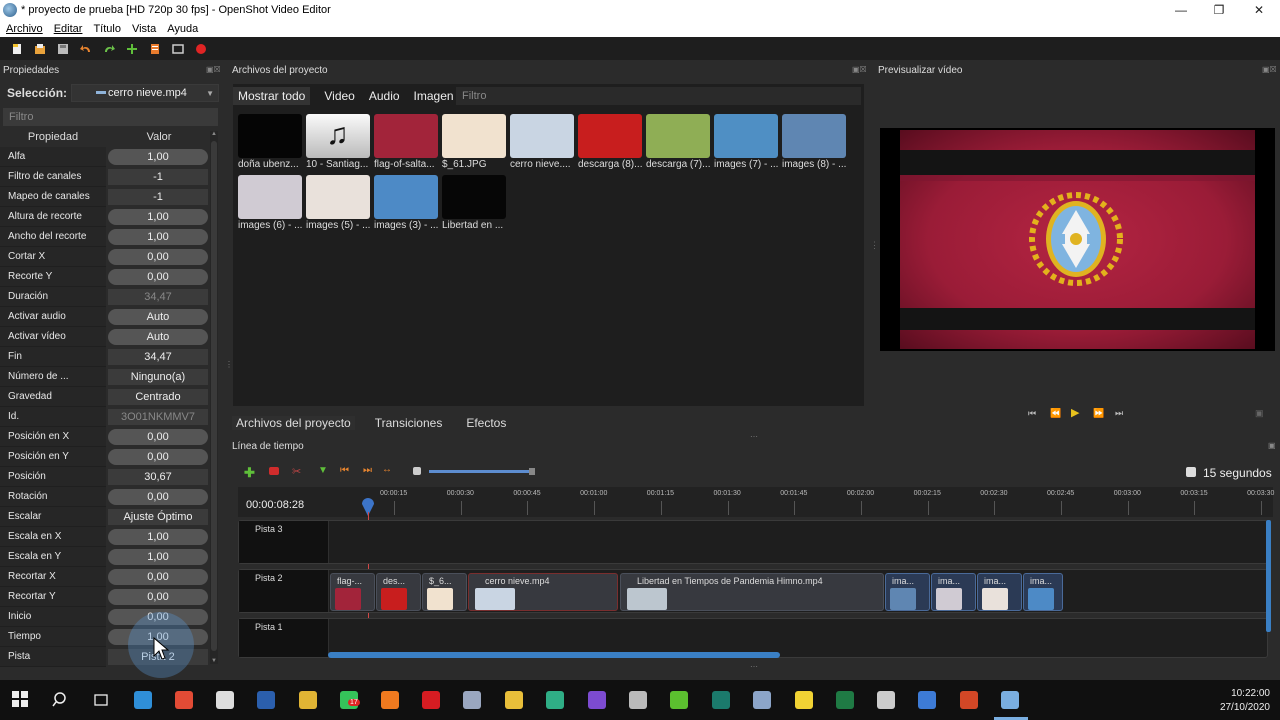 This screenshot has width=1280, height=720. I want to click on powerpoint-icon, so click(969, 700).